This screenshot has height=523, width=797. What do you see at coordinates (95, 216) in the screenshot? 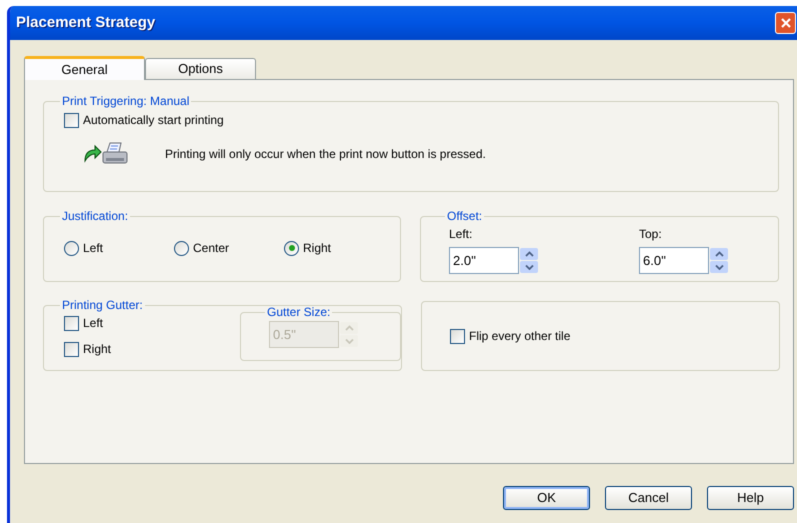
I see `group-title: Justification:` at bounding box center [95, 216].